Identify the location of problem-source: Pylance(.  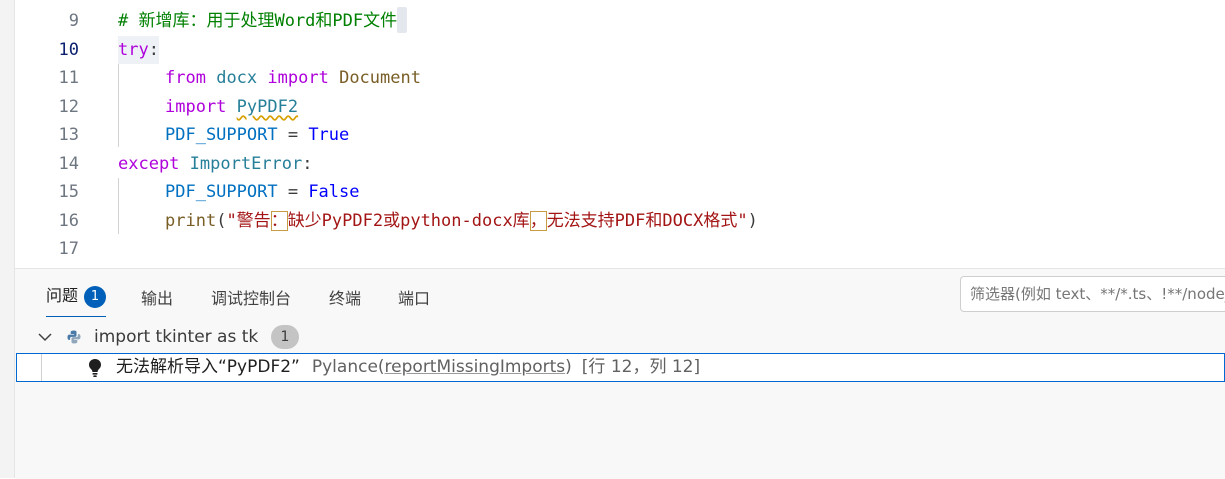
(348, 367).